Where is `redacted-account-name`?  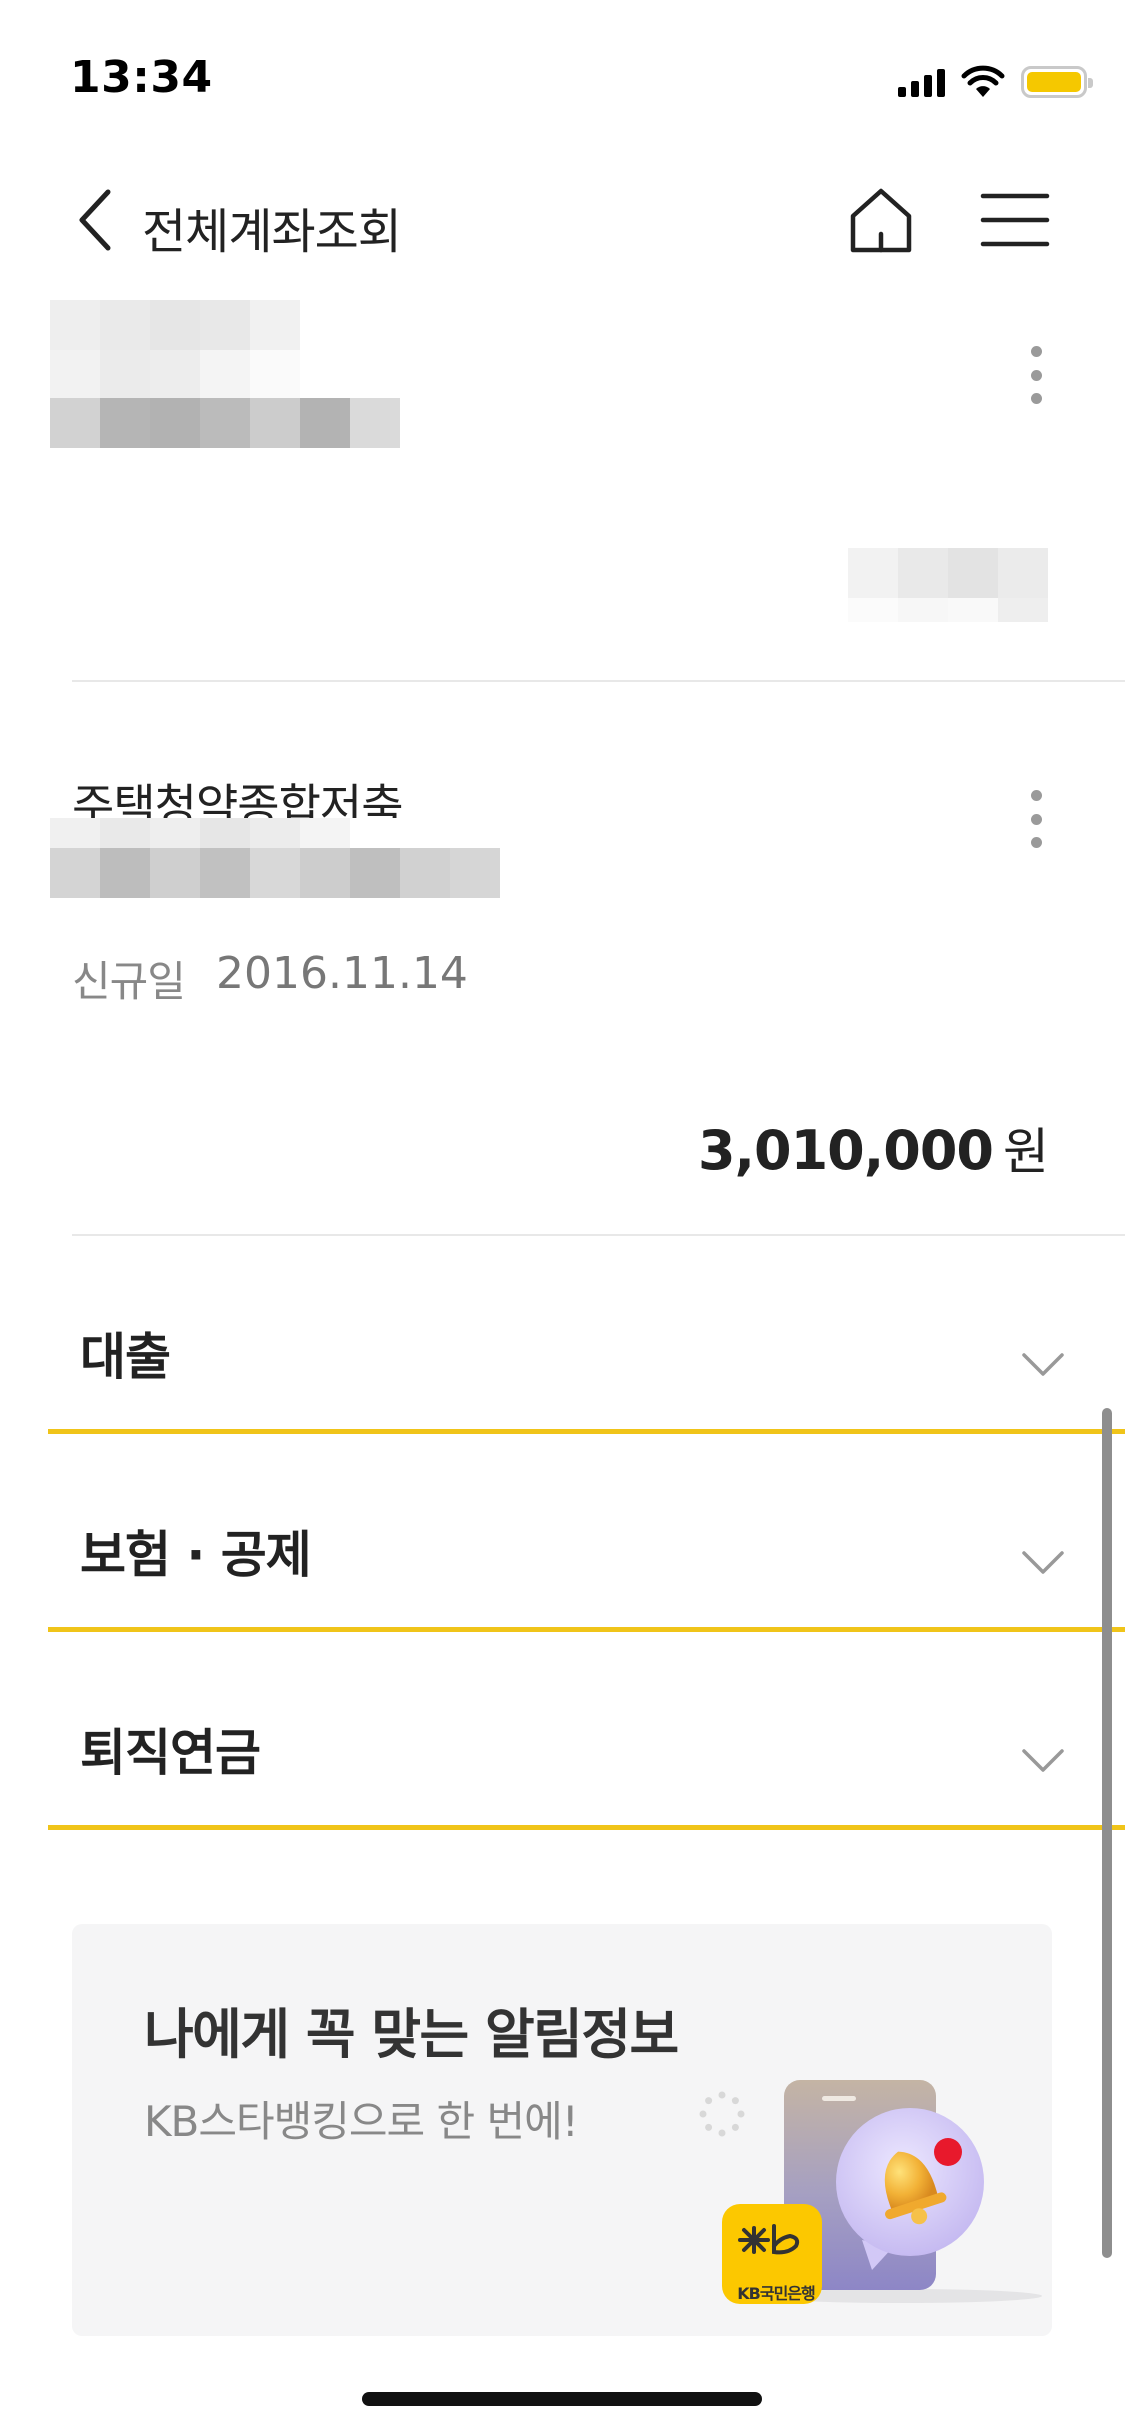
redacted-account-name is located at coordinates (200, 350).